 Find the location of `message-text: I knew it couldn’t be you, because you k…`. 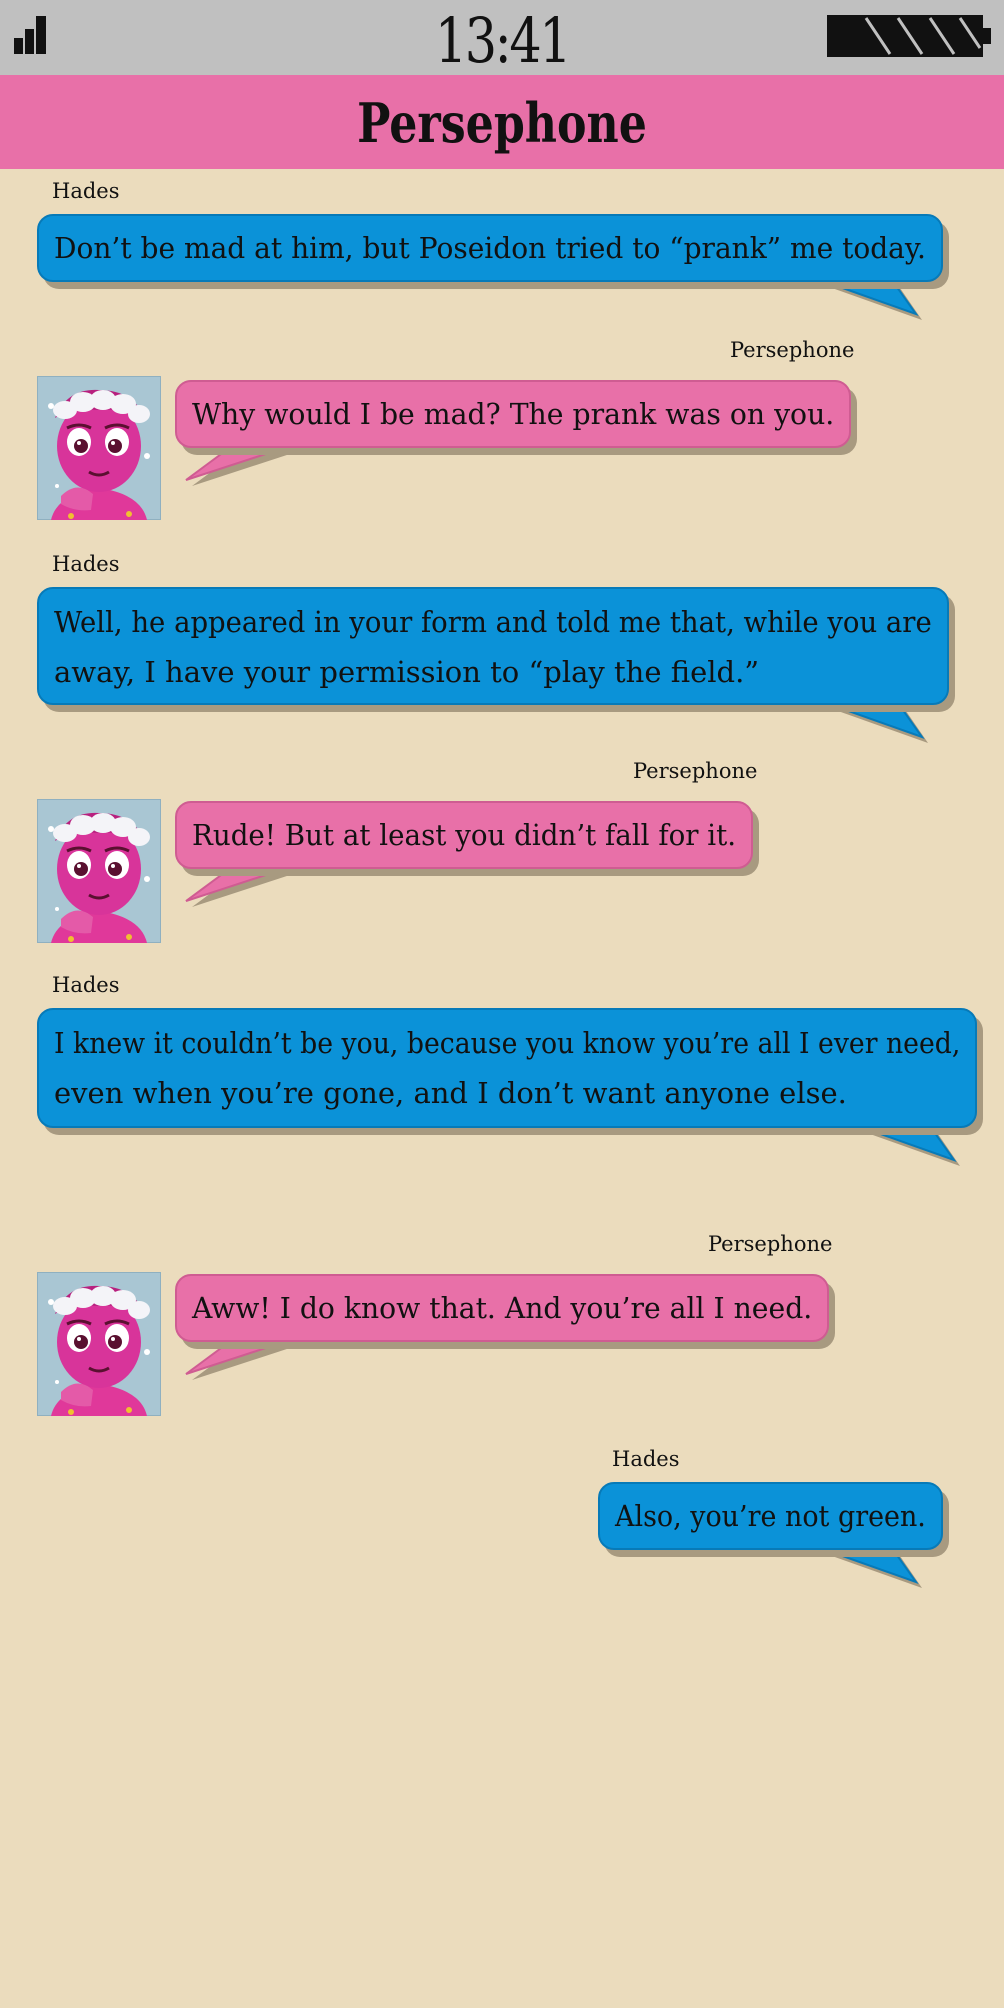

message-text: I knew it couldn’t be you, because you k… is located at coordinates (507, 1043).